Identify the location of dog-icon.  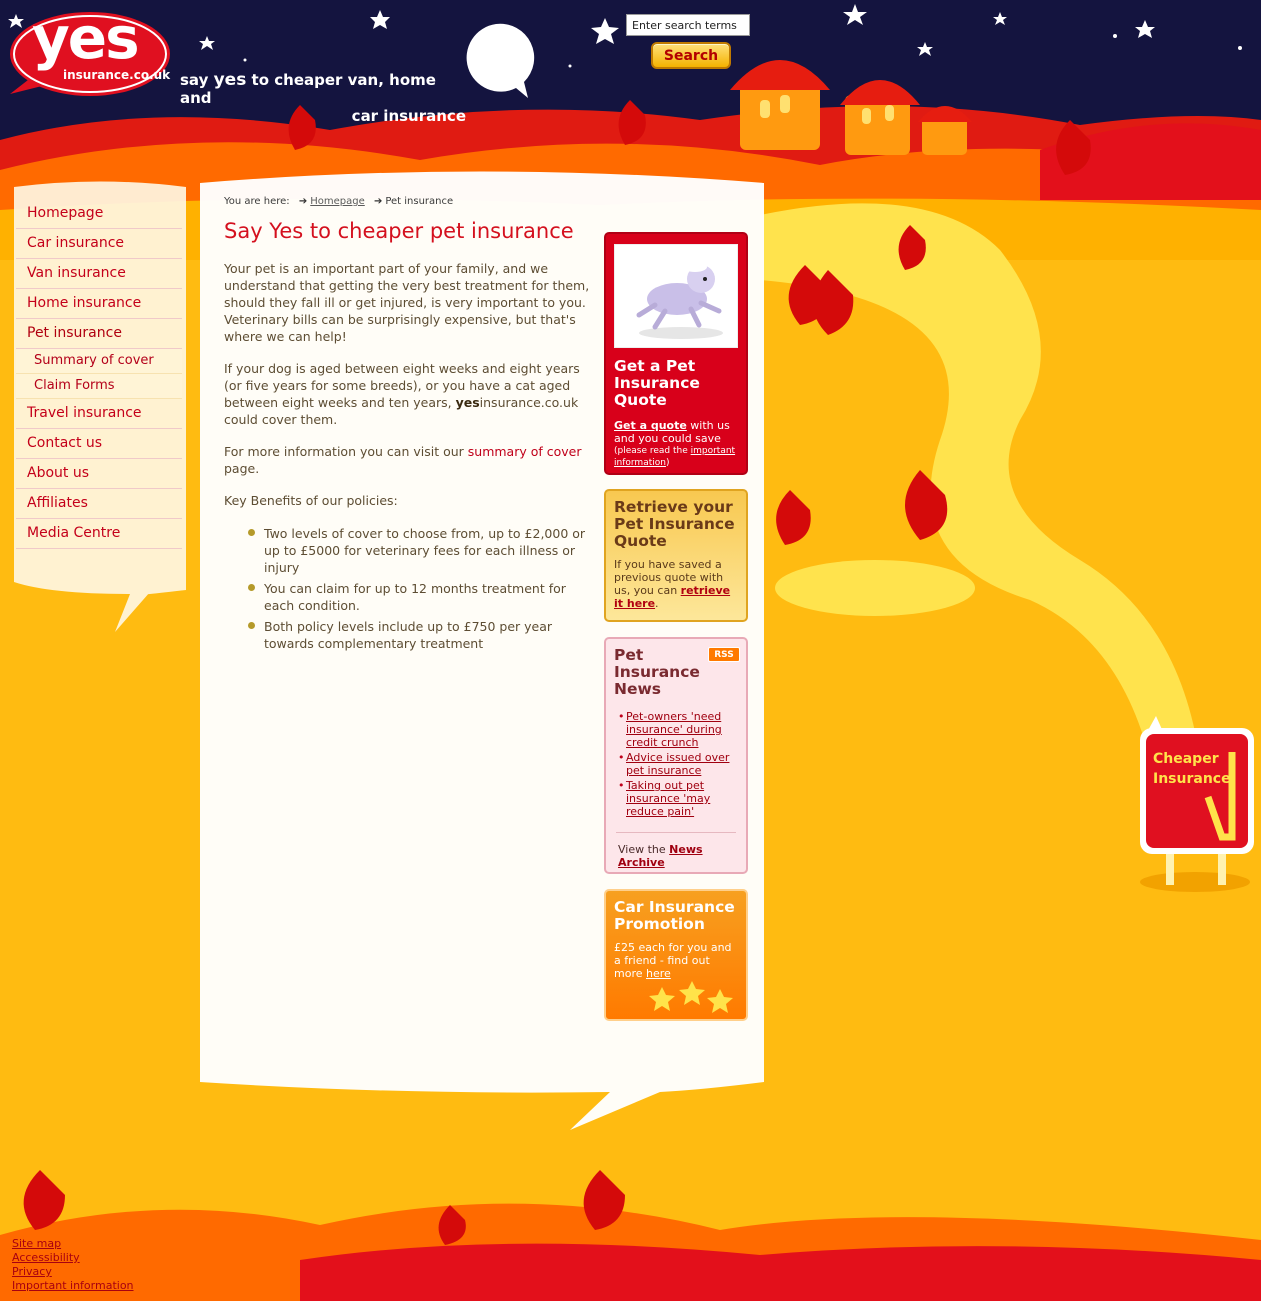
(679, 300).